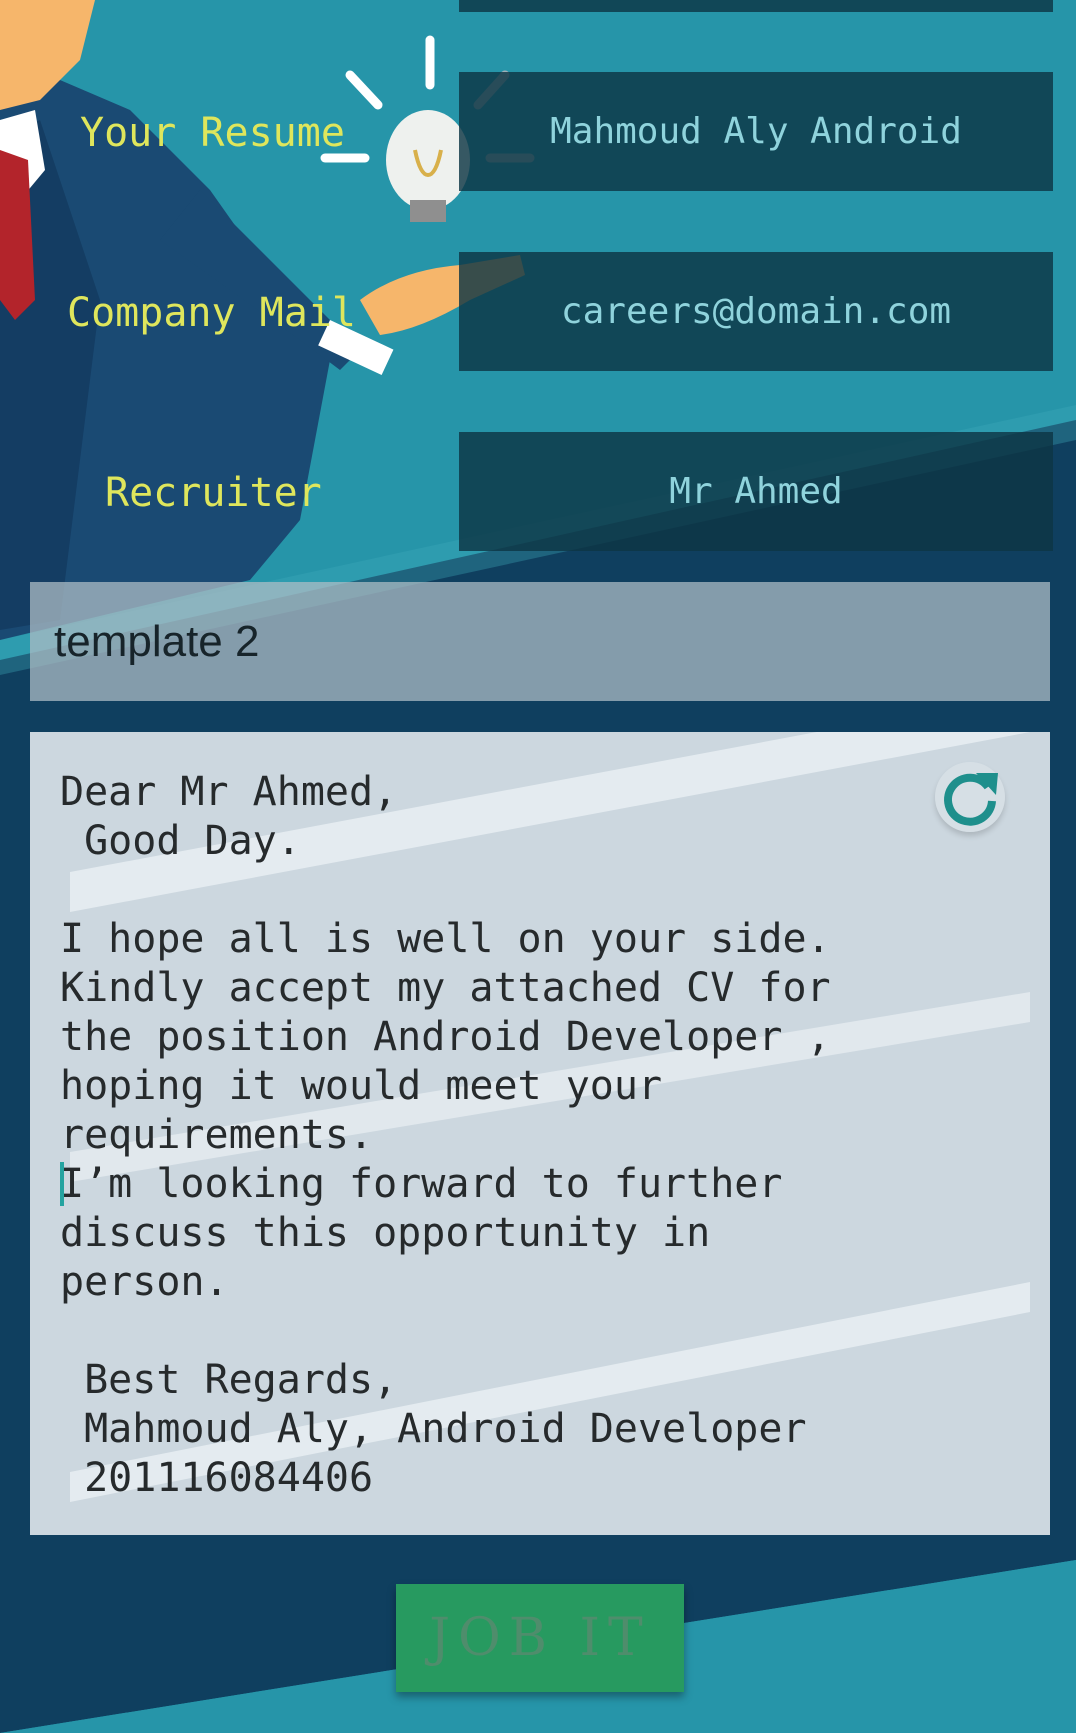 Image resolution: width=1076 pixels, height=1733 pixels. I want to click on company-mail-label: Company Mail, so click(211, 313).